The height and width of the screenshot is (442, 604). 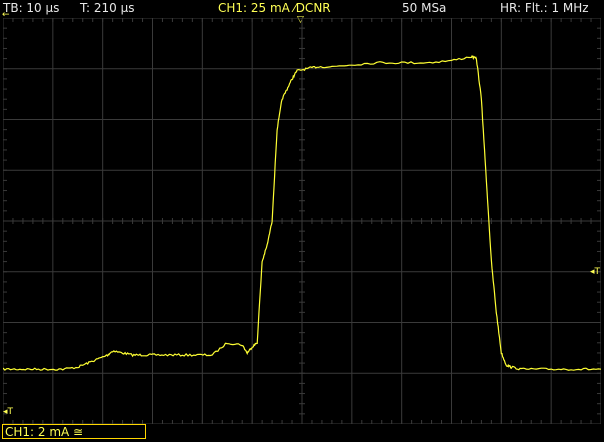 I want to click on channel-bar: CH1: 2 mA ≅, so click(x=302, y=433).